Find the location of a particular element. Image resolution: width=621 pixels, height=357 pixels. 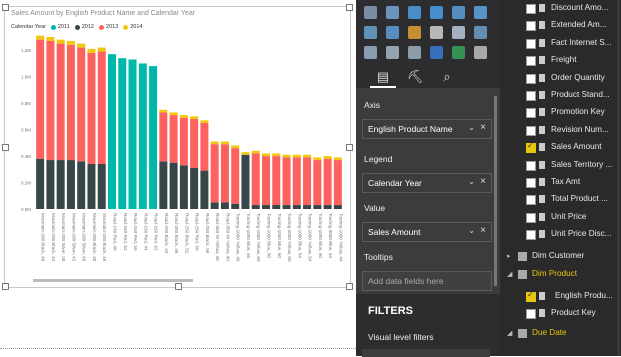

globe-icon is located at coordinates (458, 52).